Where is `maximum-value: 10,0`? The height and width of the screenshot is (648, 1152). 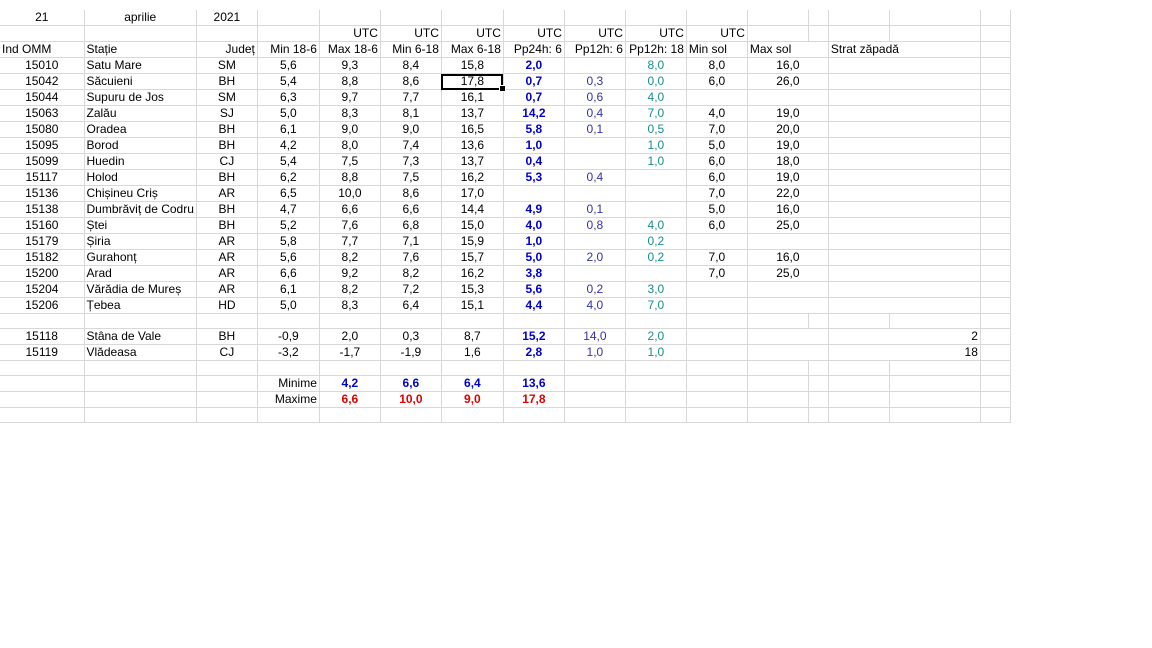
maximum-value: 10,0 is located at coordinates (411, 399).